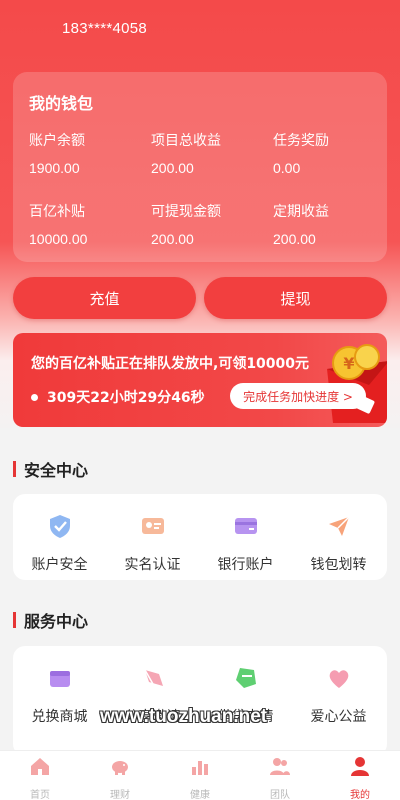 The width and height of the screenshot is (400, 800). I want to click on loan-icon, so click(245, 678).